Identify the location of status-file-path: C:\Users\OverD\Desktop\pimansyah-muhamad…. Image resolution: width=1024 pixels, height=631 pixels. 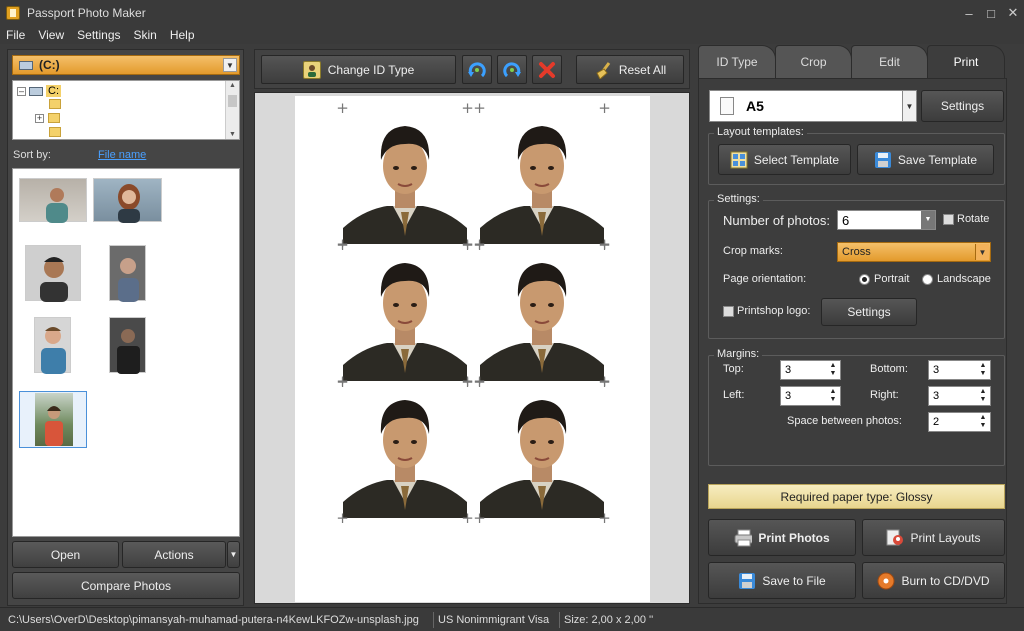
(213, 619).